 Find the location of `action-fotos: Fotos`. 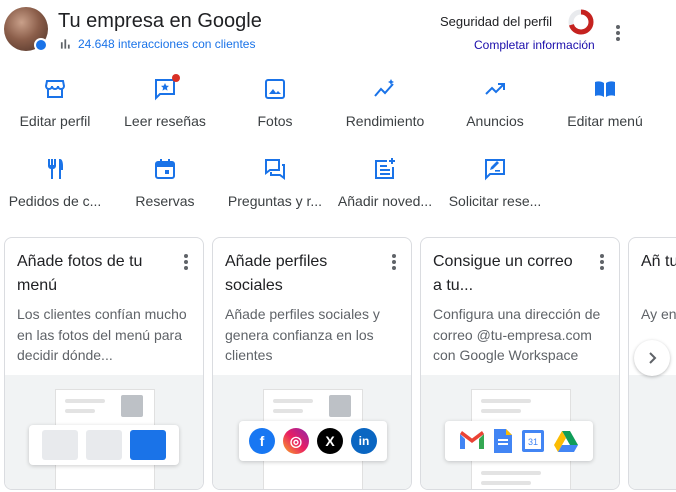

action-fotos: Fotos is located at coordinates (275, 103).